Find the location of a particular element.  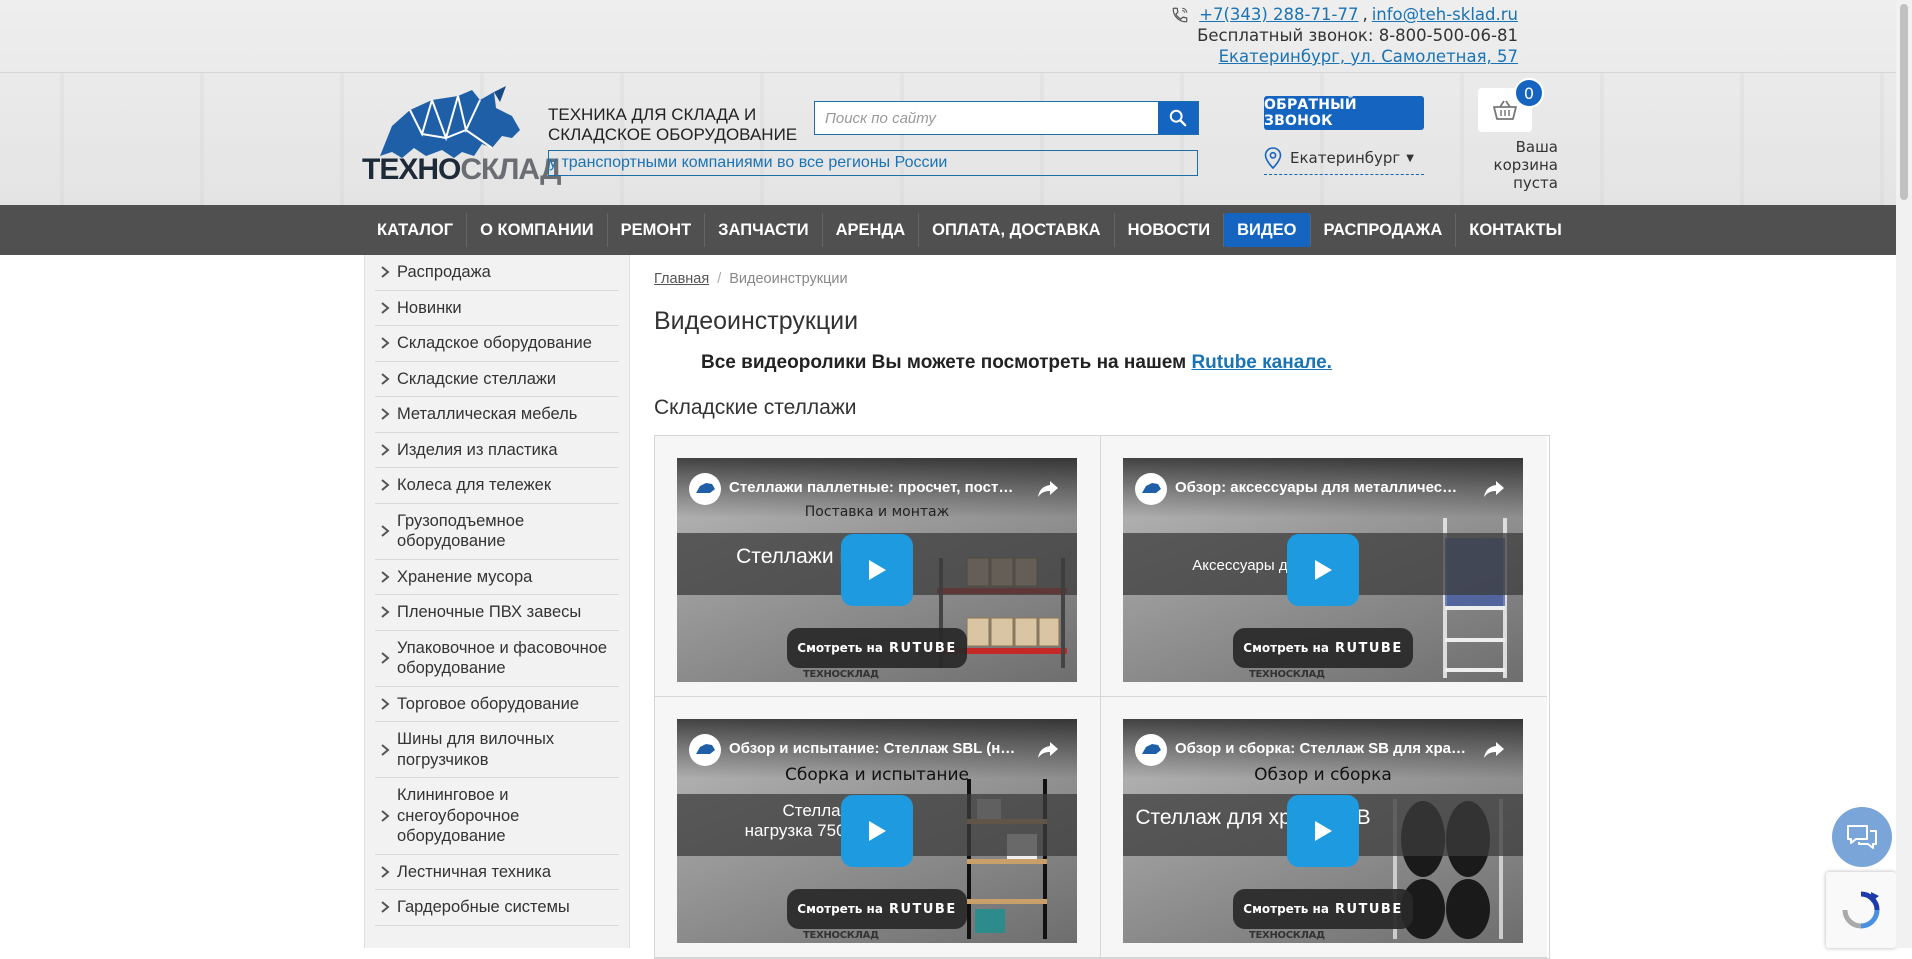

nav-item-7: ВИДЕО is located at coordinates (1267, 230).